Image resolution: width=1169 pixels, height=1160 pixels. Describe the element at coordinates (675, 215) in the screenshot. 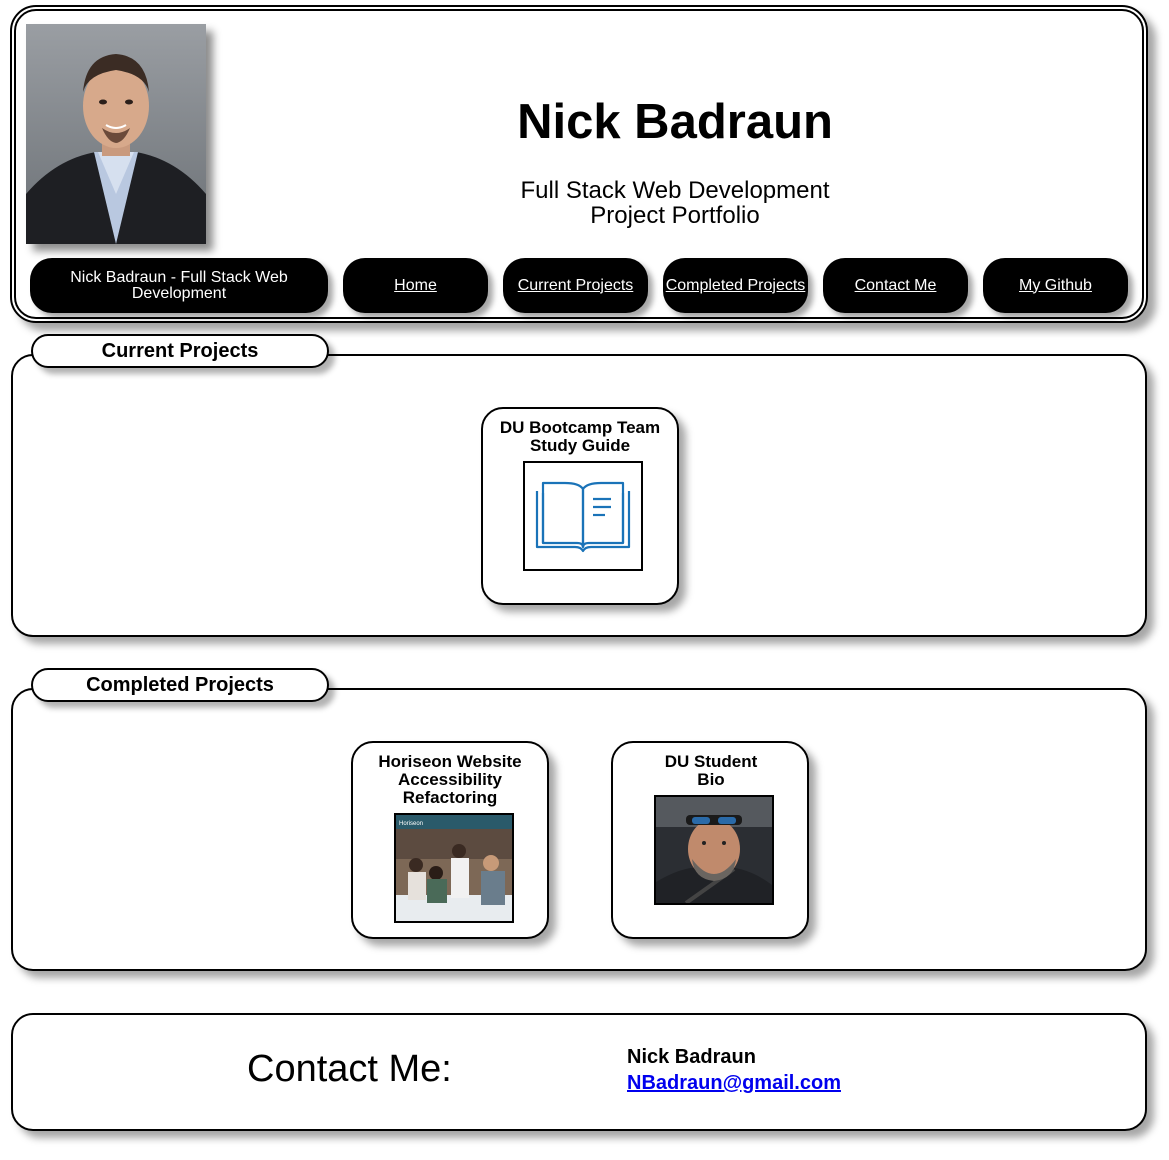

I see `subtitle-line-2: Project Portfolio` at that location.